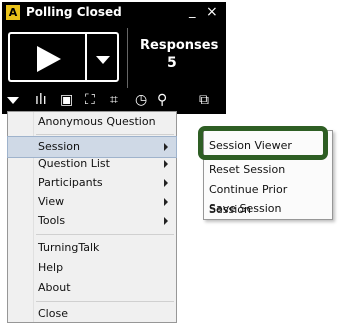 The height and width of the screenshot is (324, 350). I want to click on chevron-down-icon, so click(103, 60).